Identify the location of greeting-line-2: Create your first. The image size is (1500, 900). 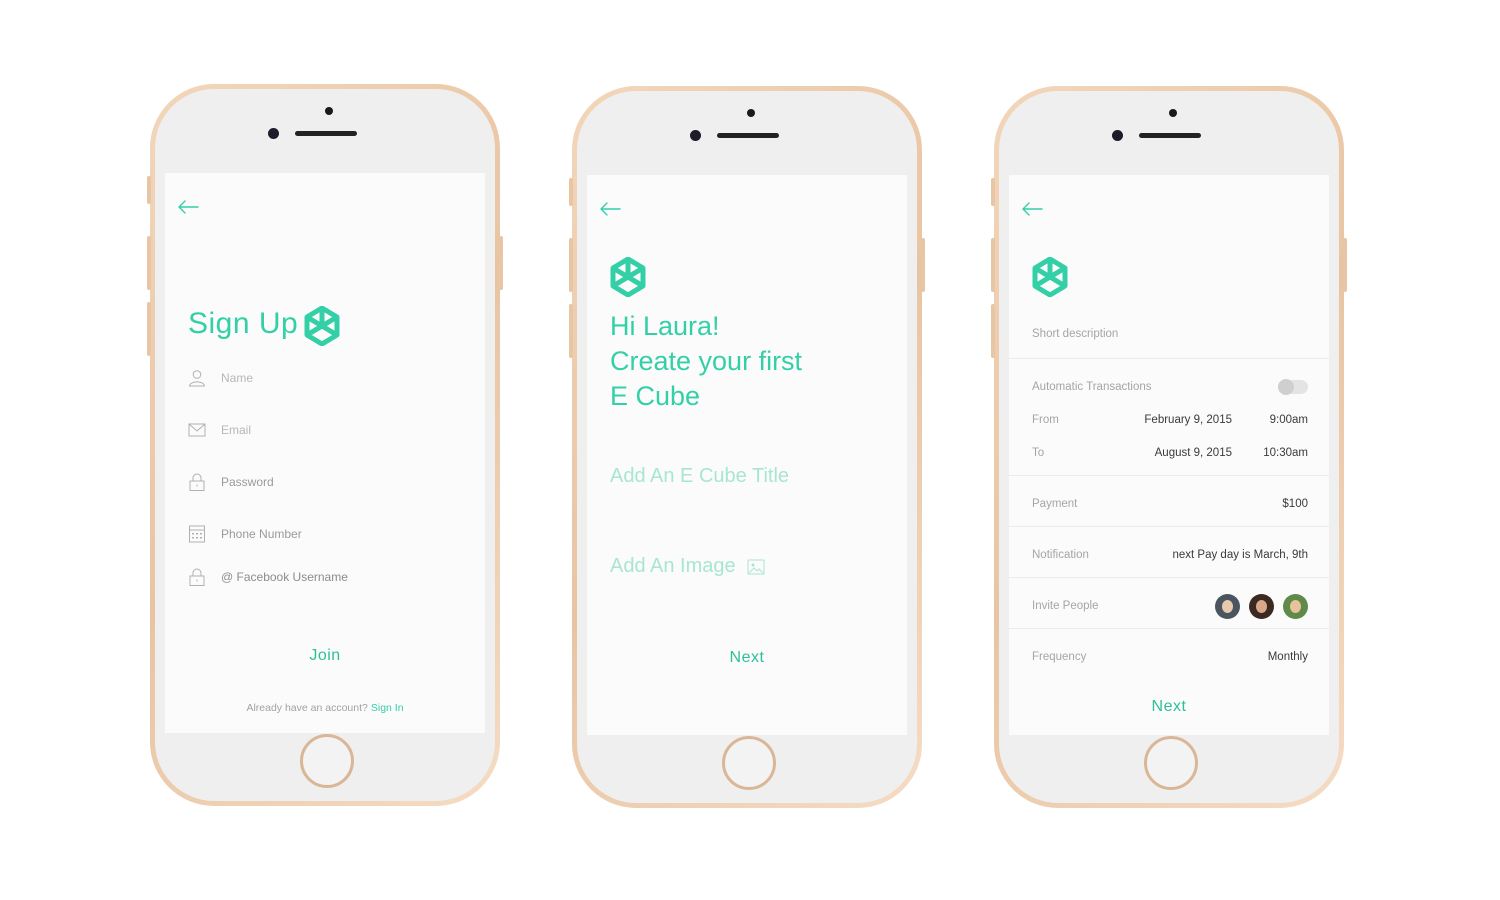
(706, 361).